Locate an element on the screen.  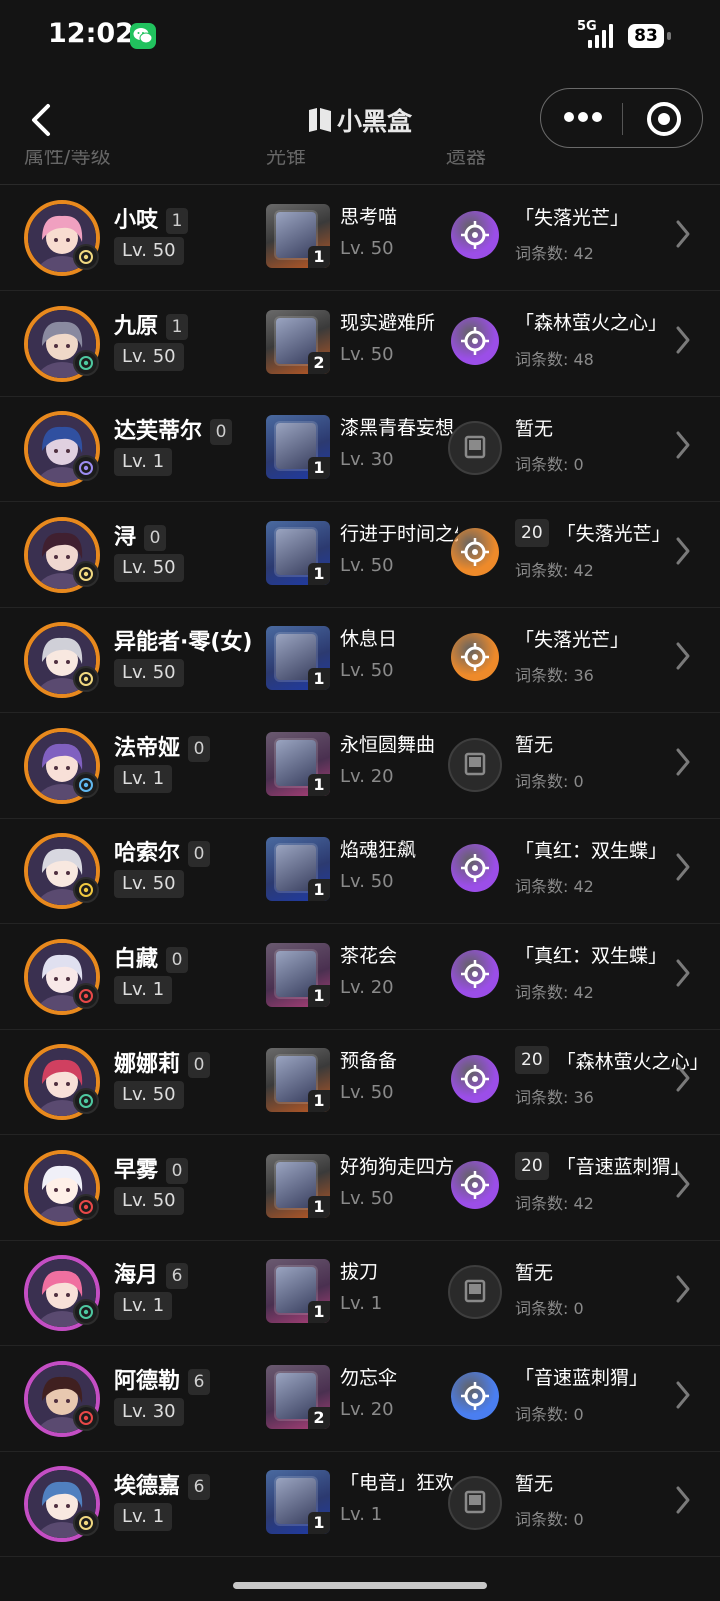
character-name: 阿德勒 is located at coordinates (147, 1381).